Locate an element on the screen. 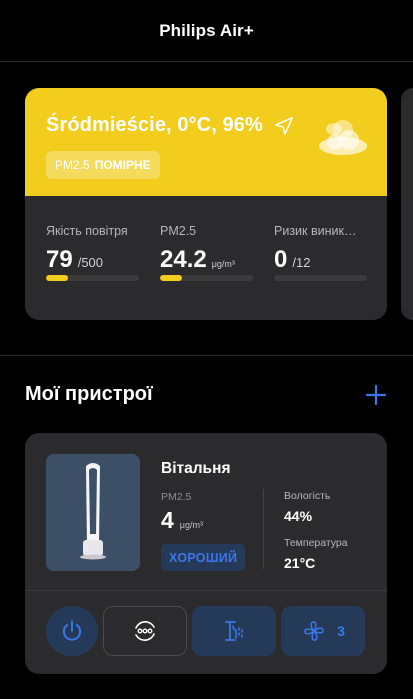 The width and height of the screenshot is (413, 699). fan-icon is located at coordinates (314, 631).